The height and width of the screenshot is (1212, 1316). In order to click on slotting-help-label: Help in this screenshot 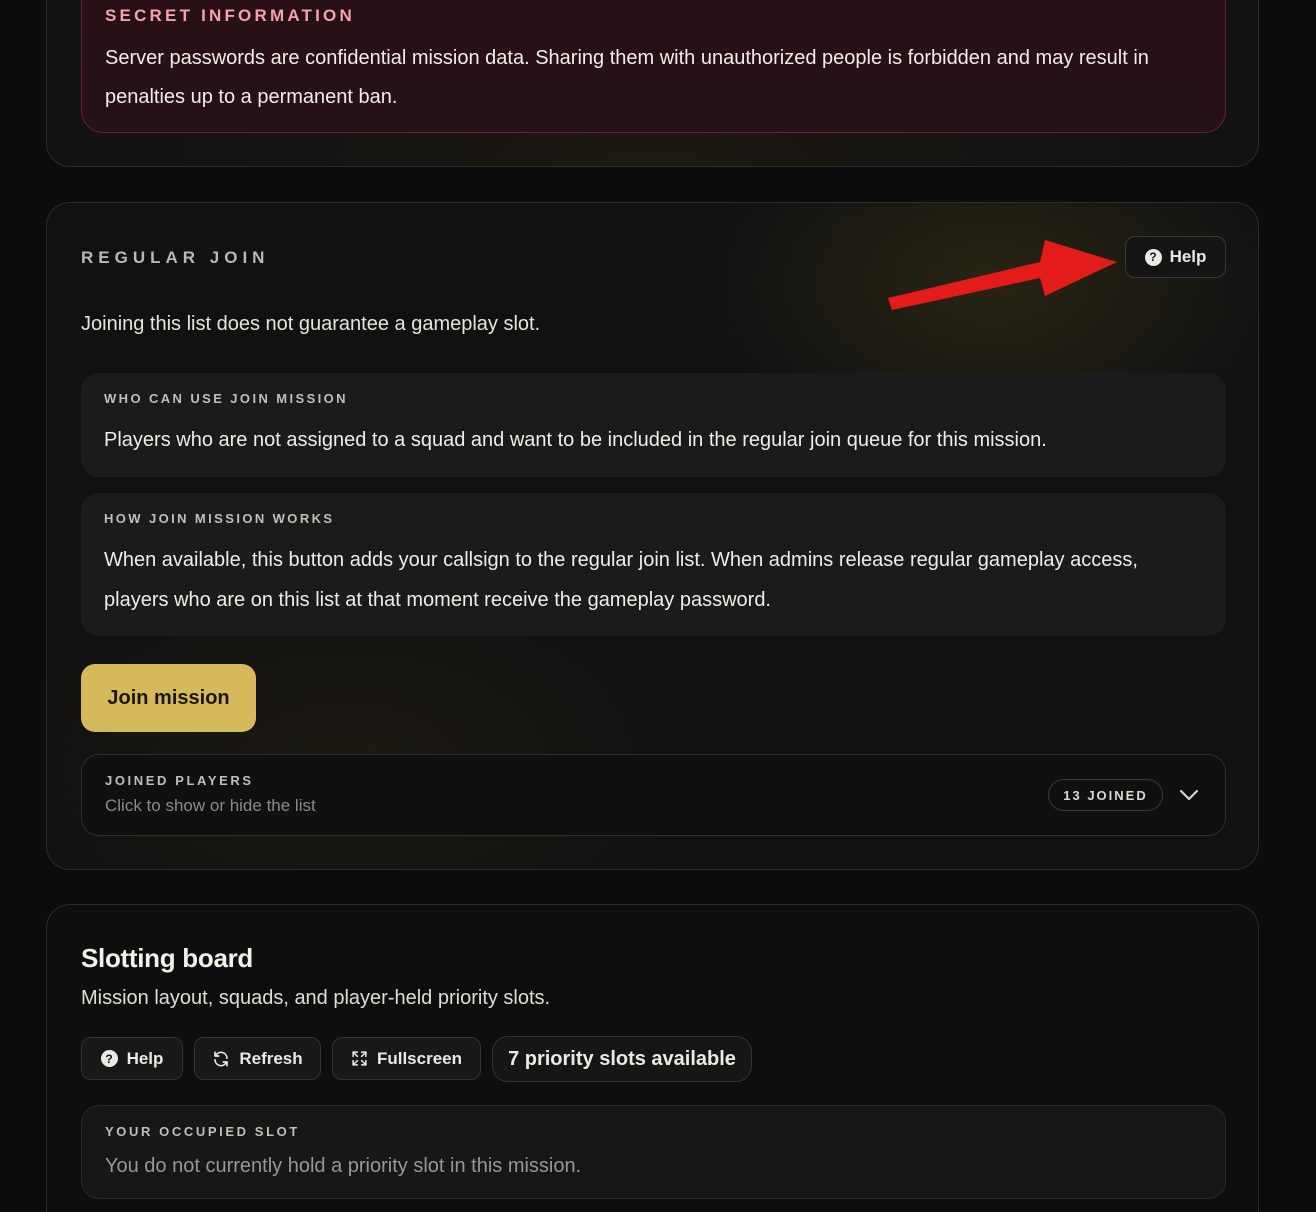, I will do `click(145, 1058)`.